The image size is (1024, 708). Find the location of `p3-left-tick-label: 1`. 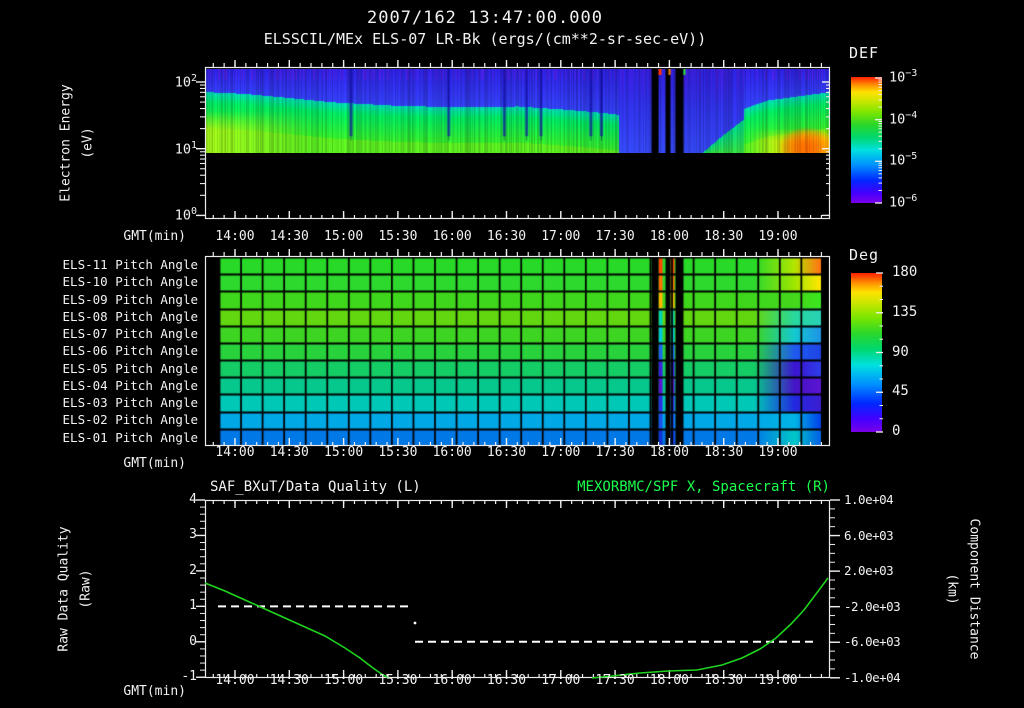

p3-left-tick-label: 1 is located at coordinates (193, 606).